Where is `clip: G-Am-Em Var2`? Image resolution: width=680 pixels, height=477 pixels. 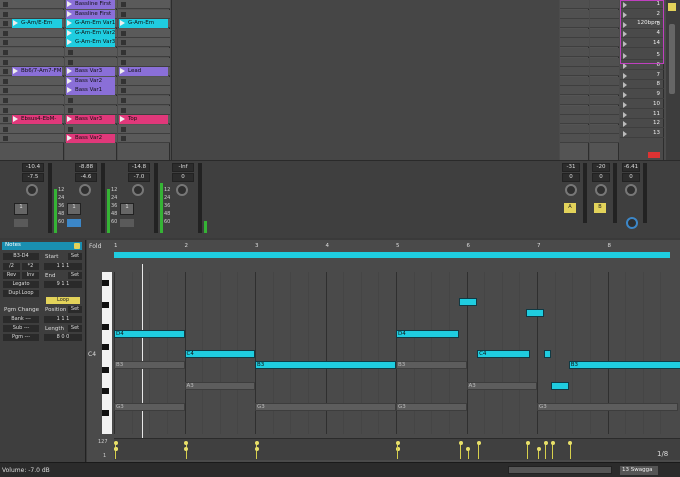 clip: G-Am-Em Var2 is located at coordinates (90, 33).